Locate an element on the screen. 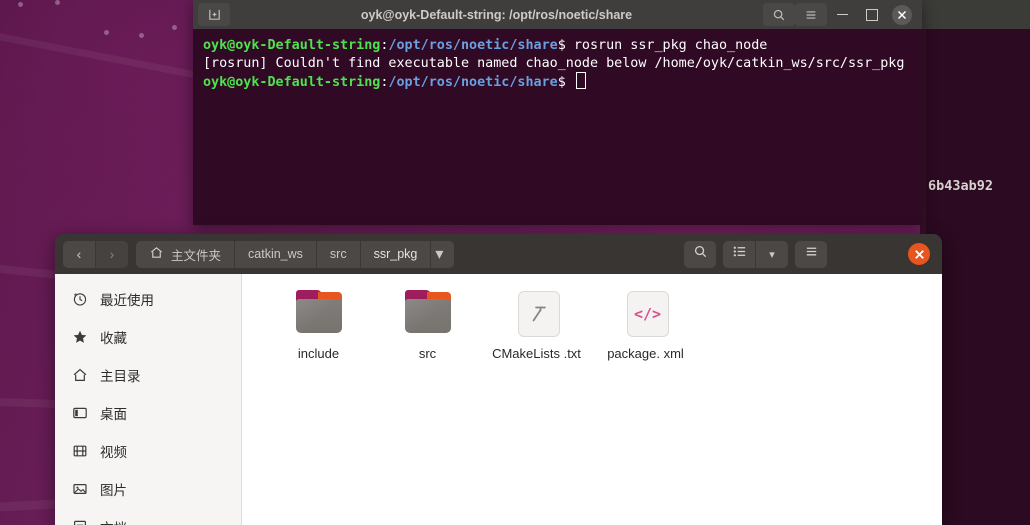 The height and width of the screenshot is (525, 1030). desktop-icon is located at coordinates (79, 413).